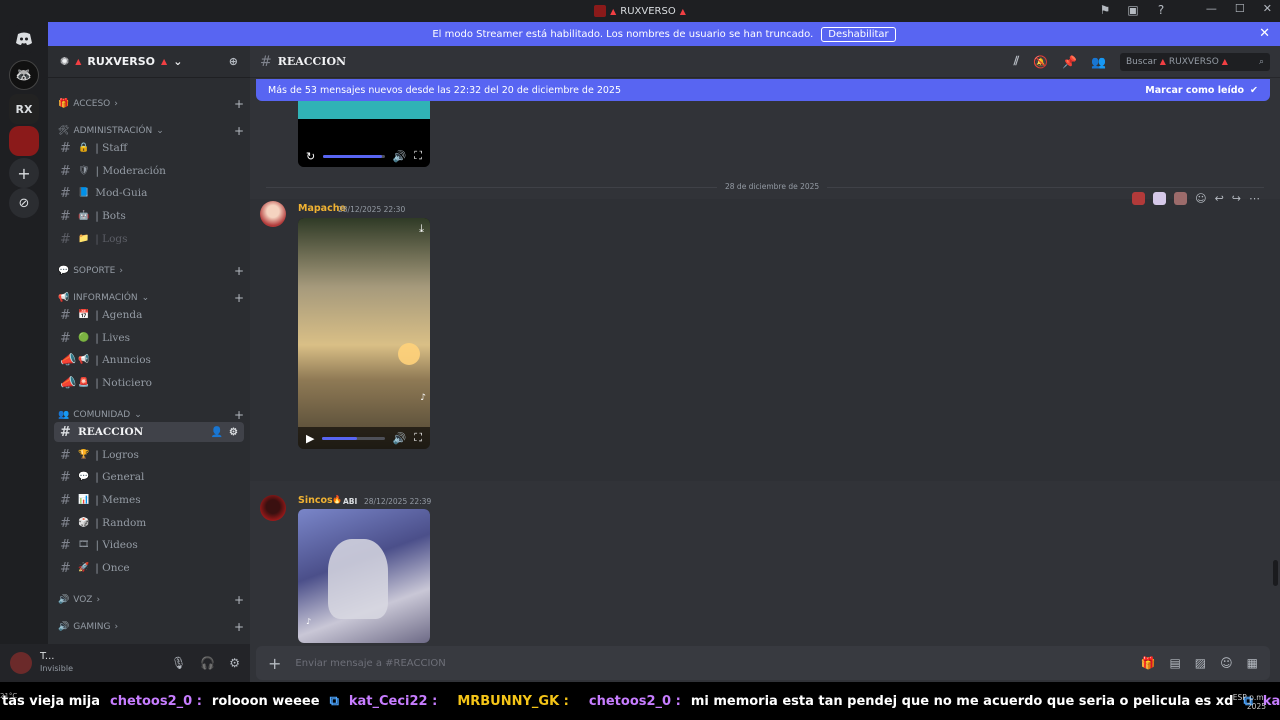 This screenshot has height=720, width=1280. Describe the element at coordinates (92, 104) in the screenshot. I see `category-label: ACCESO` at that location.